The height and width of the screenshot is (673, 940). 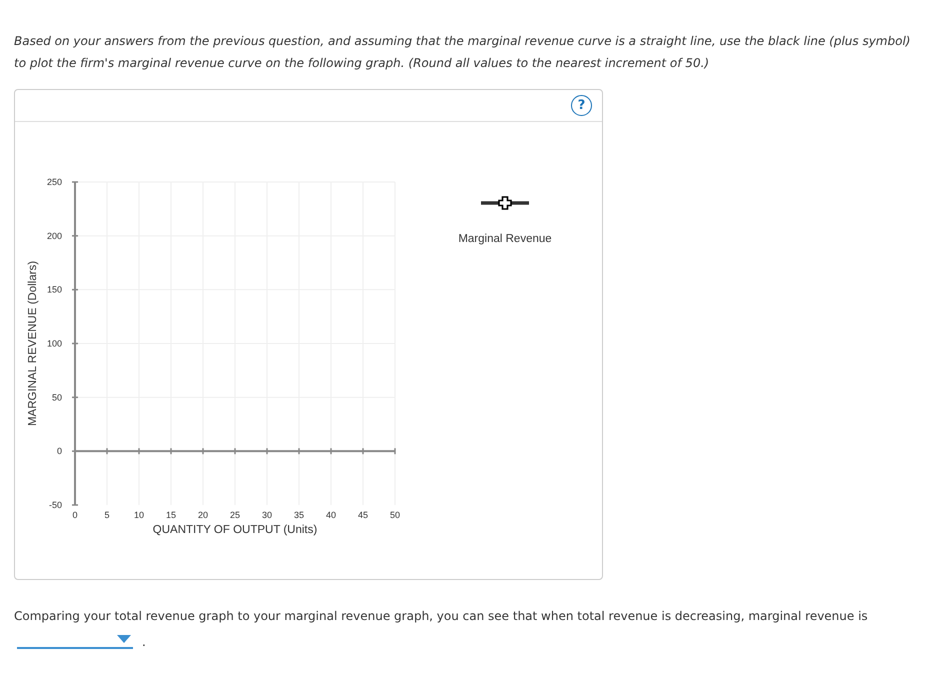 I want to click on instructions-text: Based on your answers from the previous question, and assuming that the marginal revenue curve is a straight line, use the black line (plus symbol) to plot the firm's marginal revenue curve on the following graph. (Round all values to the nearest increment of 50.), so click(x=463, y=52).